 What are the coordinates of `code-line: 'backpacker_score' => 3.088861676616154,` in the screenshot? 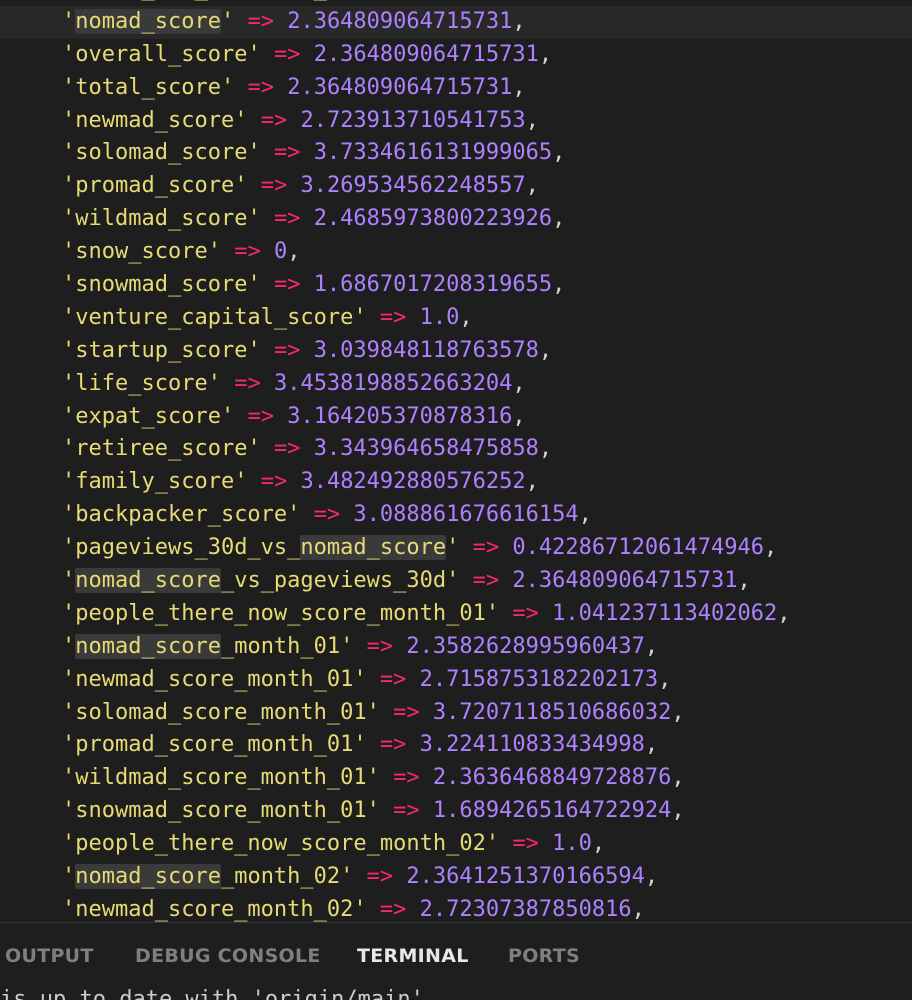 It's located at (456, 515).